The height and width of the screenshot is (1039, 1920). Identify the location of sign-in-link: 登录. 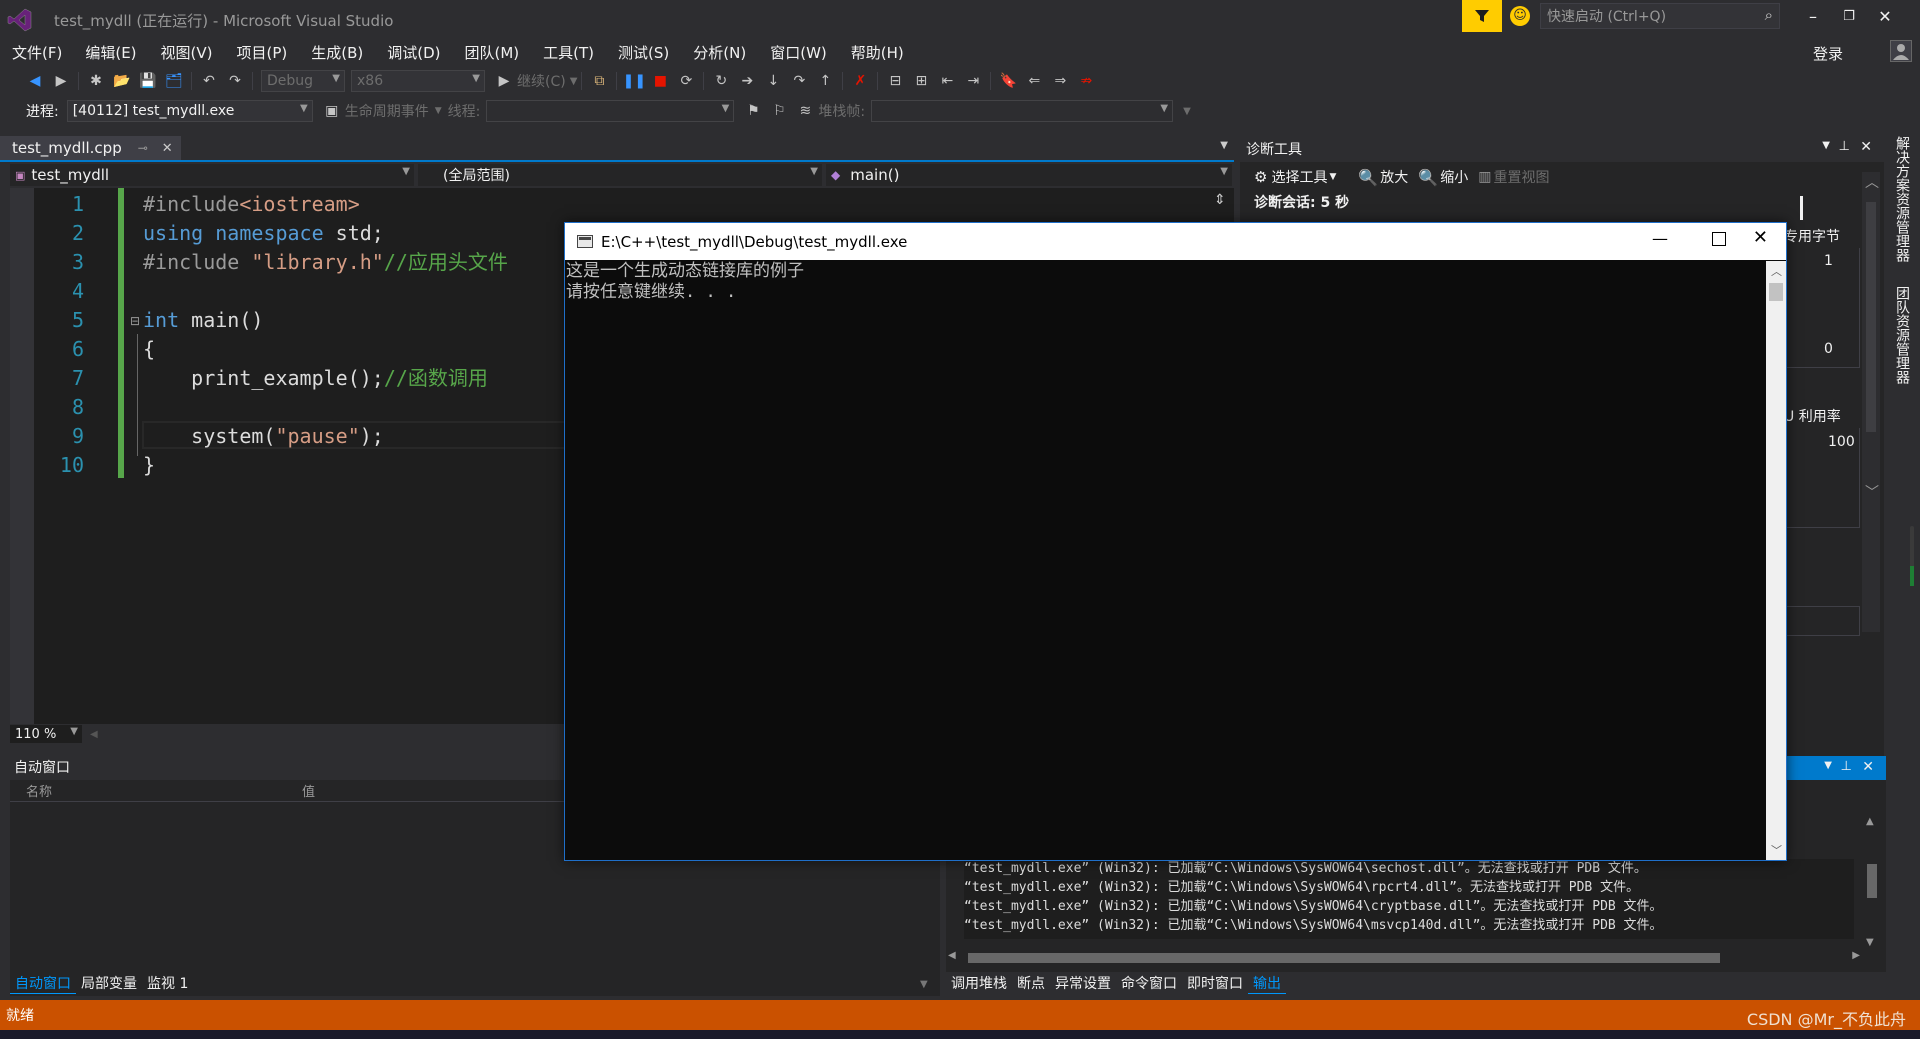
(1828, 53).